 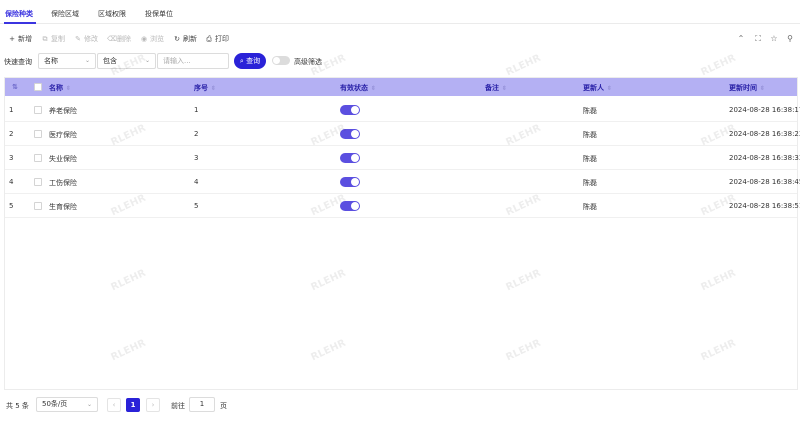 I want to click on pin-icon: ⚲, so click(x=790, y=38).